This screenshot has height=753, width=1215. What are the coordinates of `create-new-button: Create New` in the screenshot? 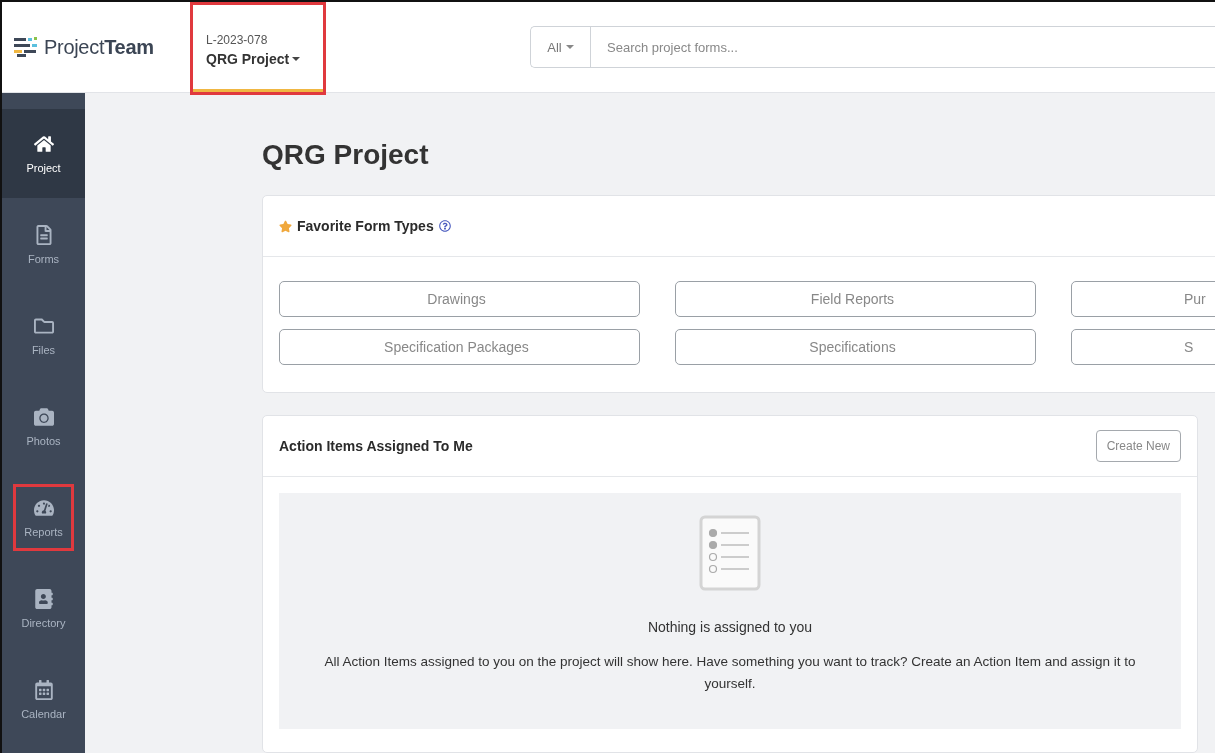 It's located at (1138, 446).